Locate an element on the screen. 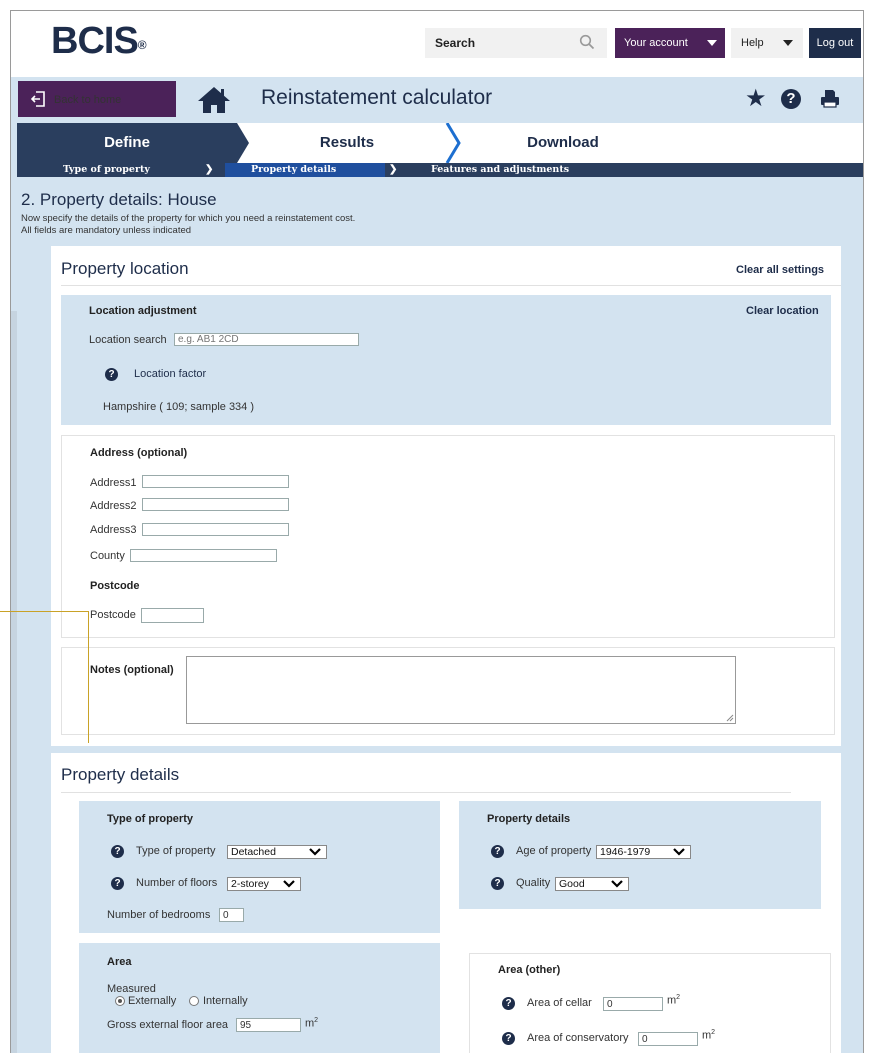  number-of-bedrooms-label: Number of bedrooms is located at coordinates (159, 915).